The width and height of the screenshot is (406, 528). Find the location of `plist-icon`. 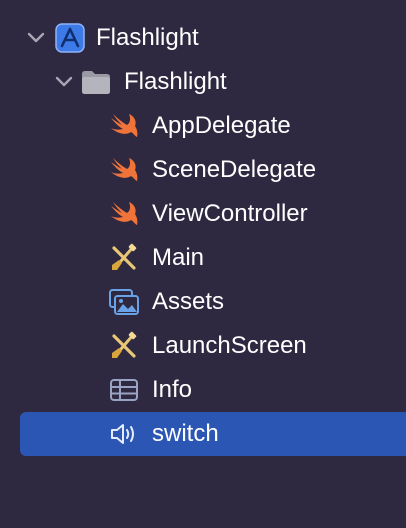

plist-icon is located at coordinates (124, 390).